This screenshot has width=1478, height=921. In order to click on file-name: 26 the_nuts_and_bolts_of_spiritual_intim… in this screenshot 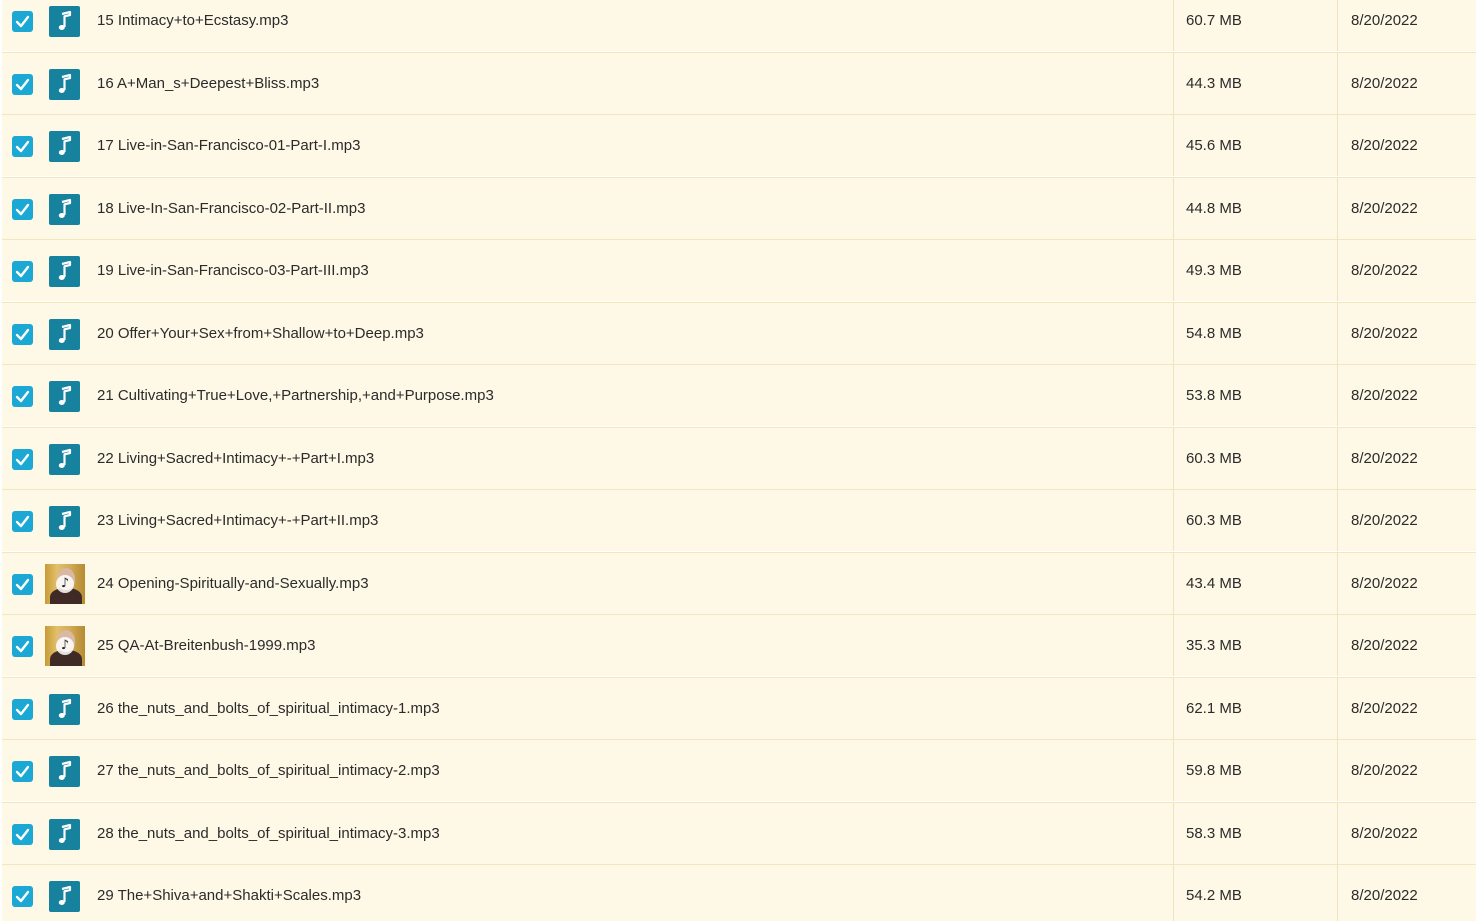, I will do `click(268, 709)`.